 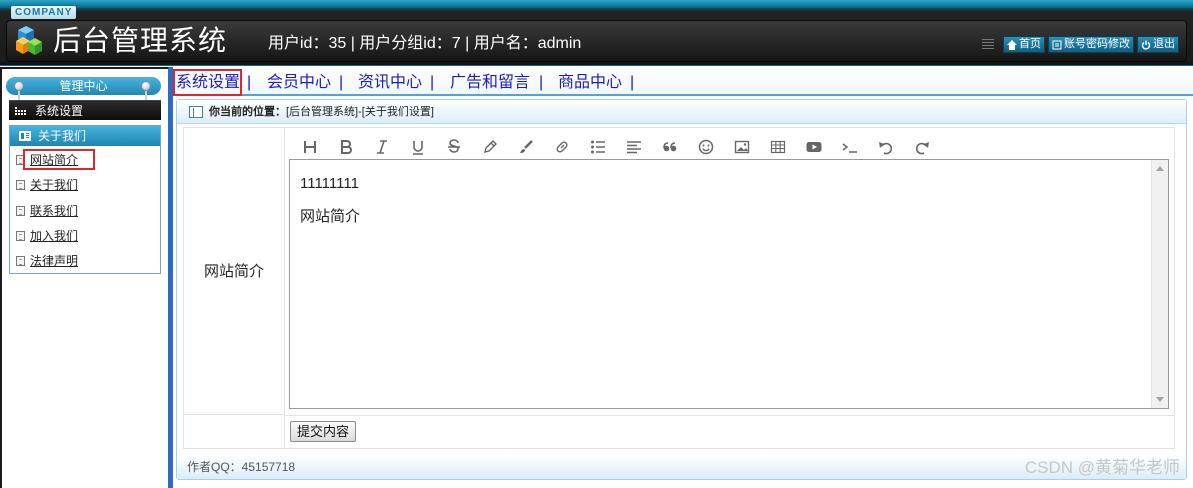 I want to click on strikethrough-icon, so click(x=454, y=146).